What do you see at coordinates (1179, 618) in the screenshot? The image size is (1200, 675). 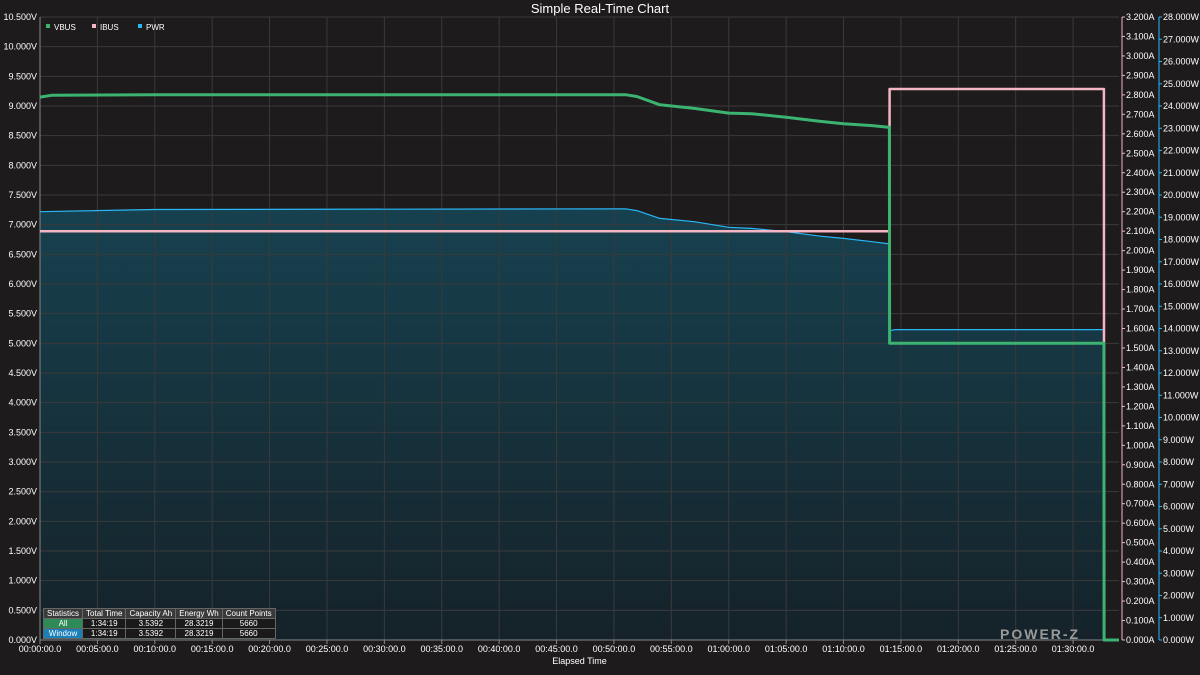 I see `y-power-tick-label: 1.000W` at bounding box center [1179, 618].